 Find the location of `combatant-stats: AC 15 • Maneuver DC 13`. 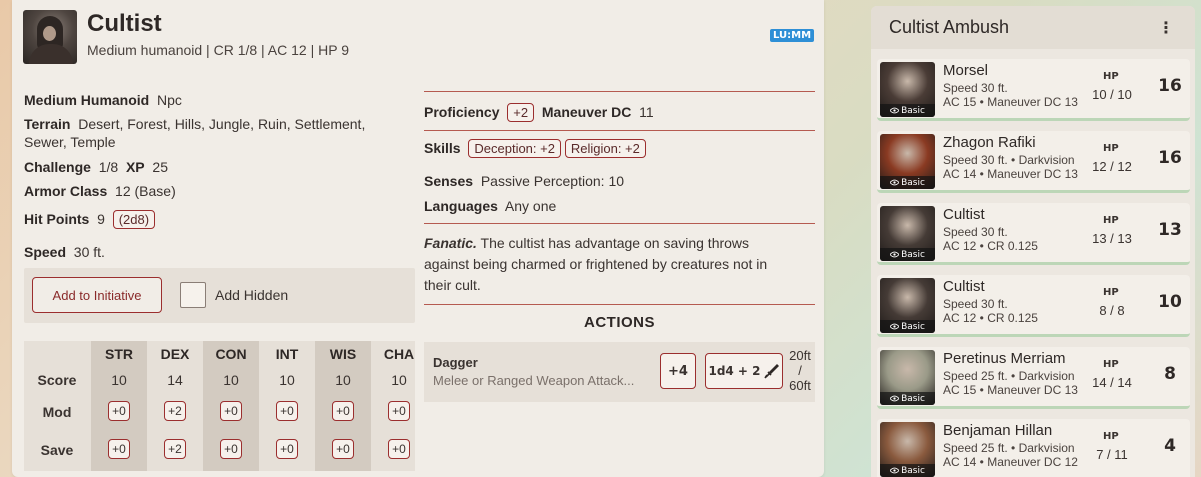

combatant-stats: AC 15 • Maneuver DC 13 is located at coordinates (1010, 390).